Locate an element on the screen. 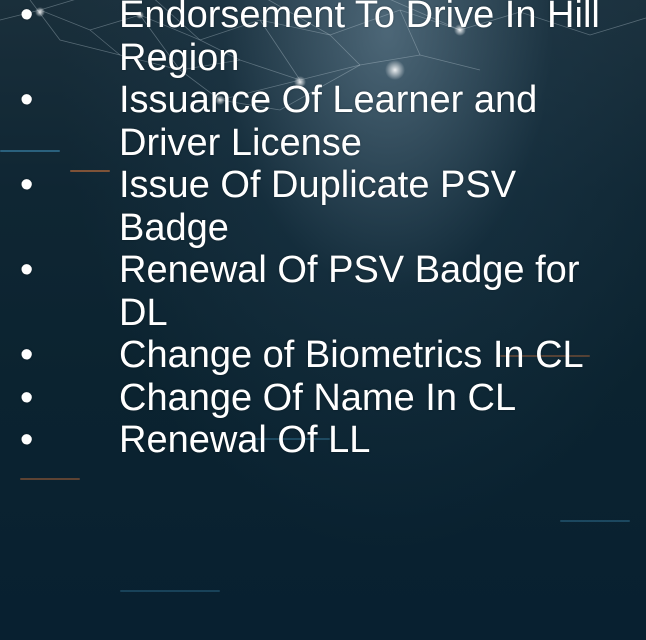 The width and height of the screenshot is (646, 640). list-item-text: Issue Of Duplicate PSV Badge is located at coordinates (318, 206).